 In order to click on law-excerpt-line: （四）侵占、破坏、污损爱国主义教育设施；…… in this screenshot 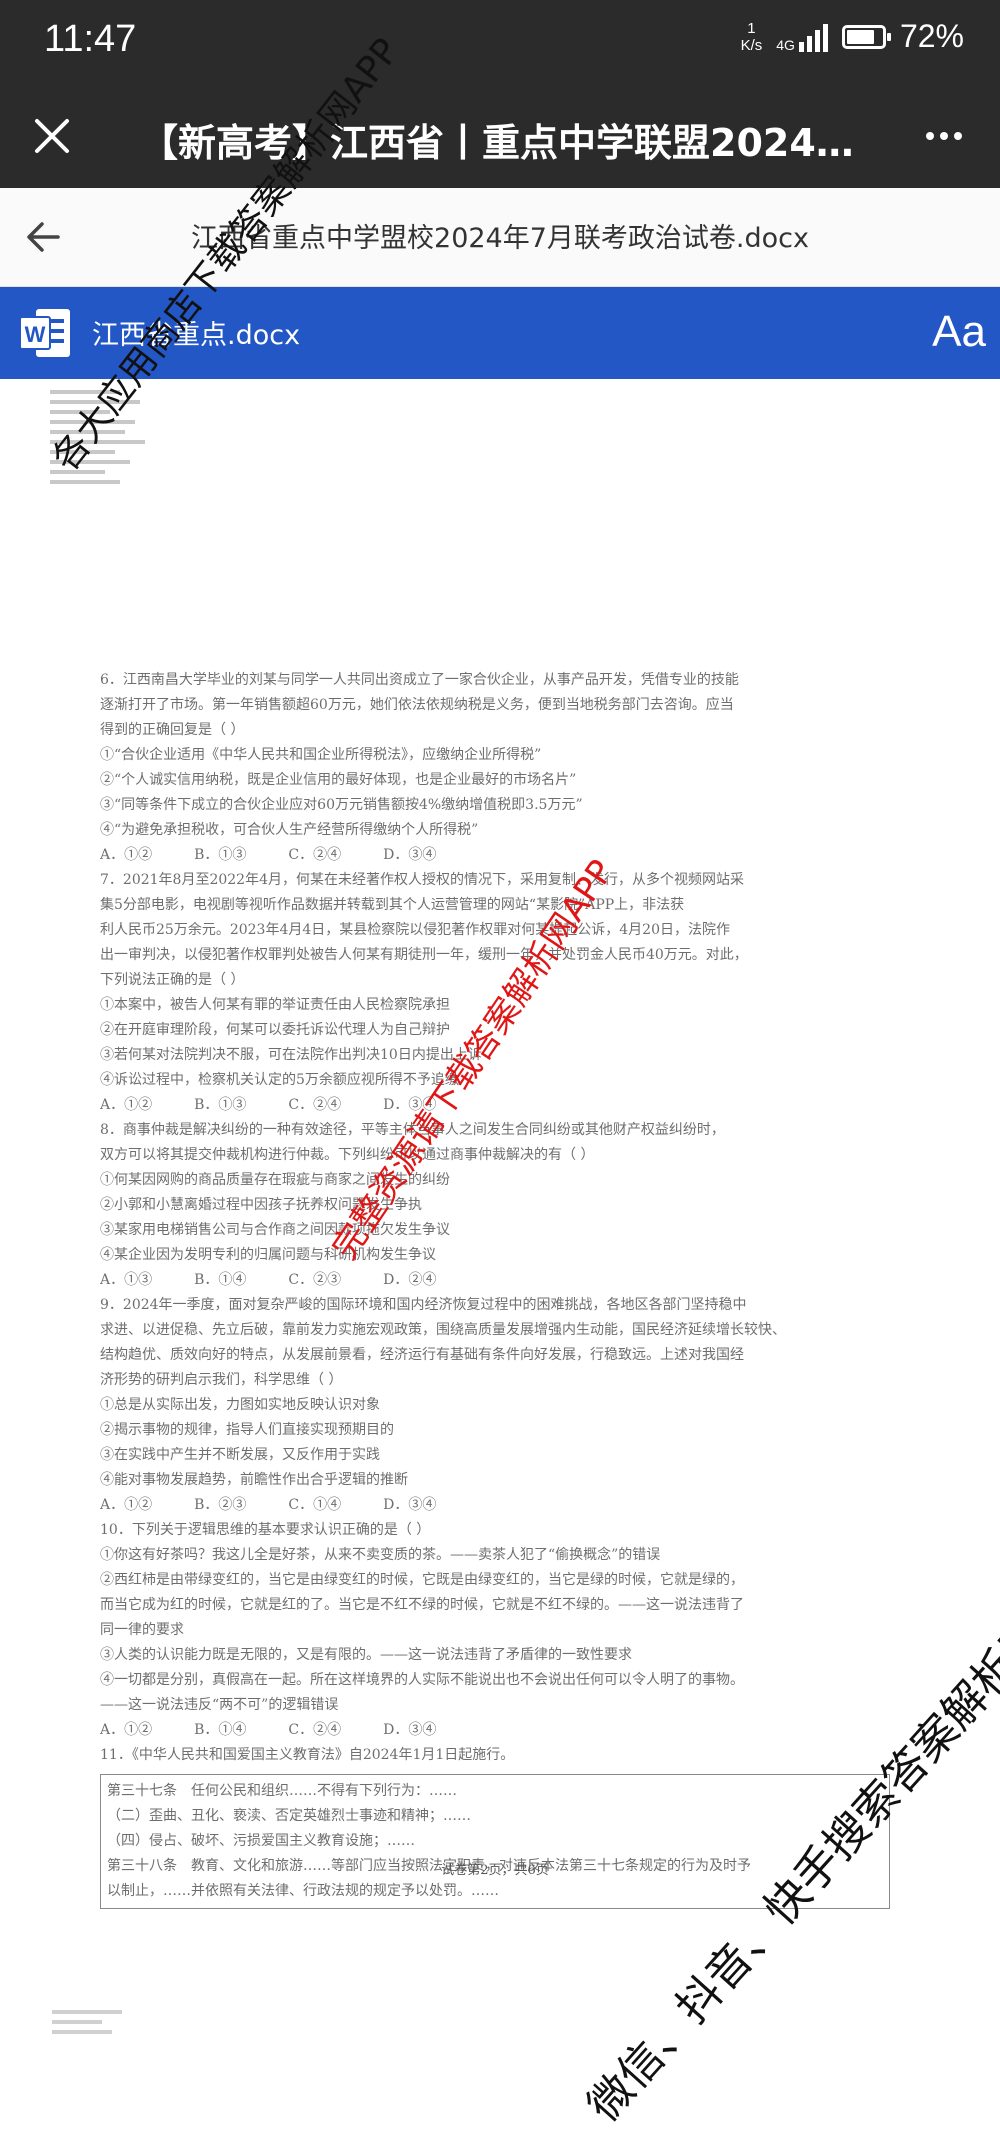, I will do `click(261, 1841)`.